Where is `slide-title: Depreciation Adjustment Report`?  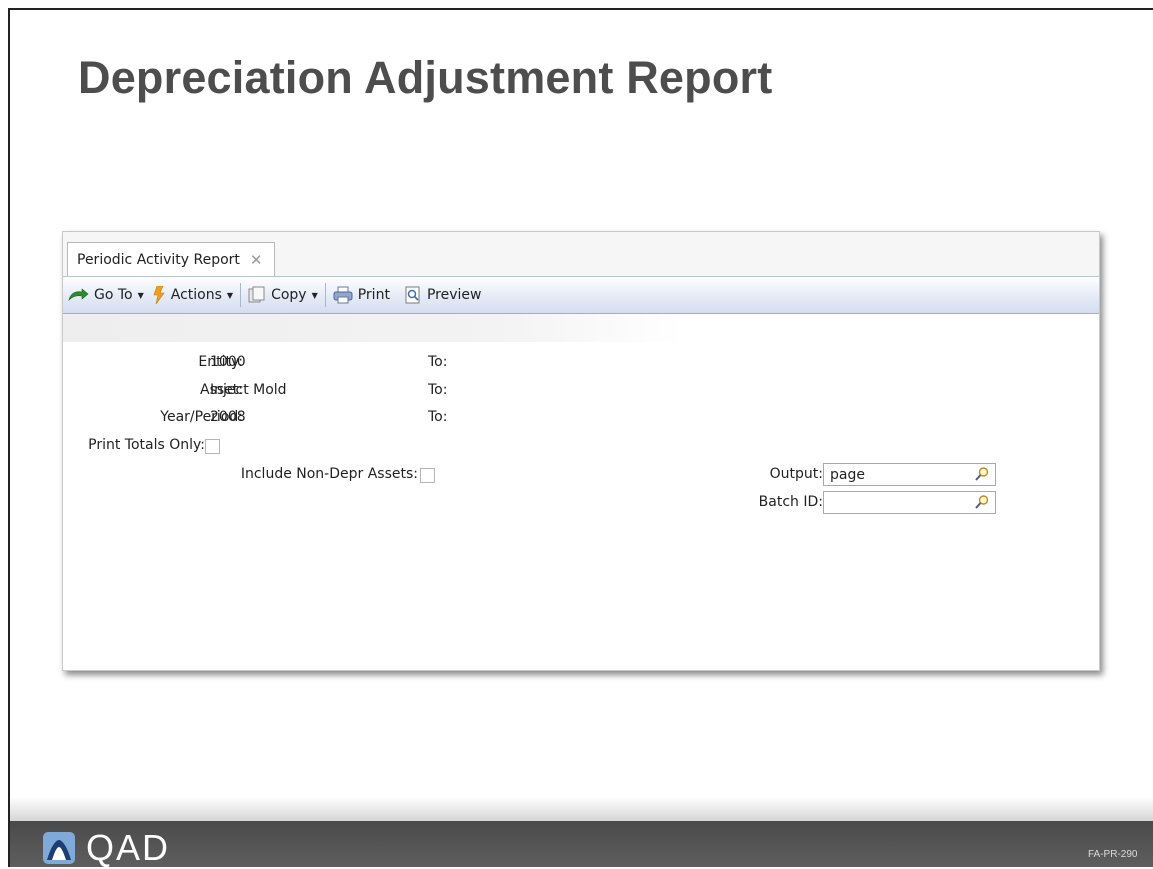 slide-title: Depreciation Adjustment Report is located at coordinates (425, 77).